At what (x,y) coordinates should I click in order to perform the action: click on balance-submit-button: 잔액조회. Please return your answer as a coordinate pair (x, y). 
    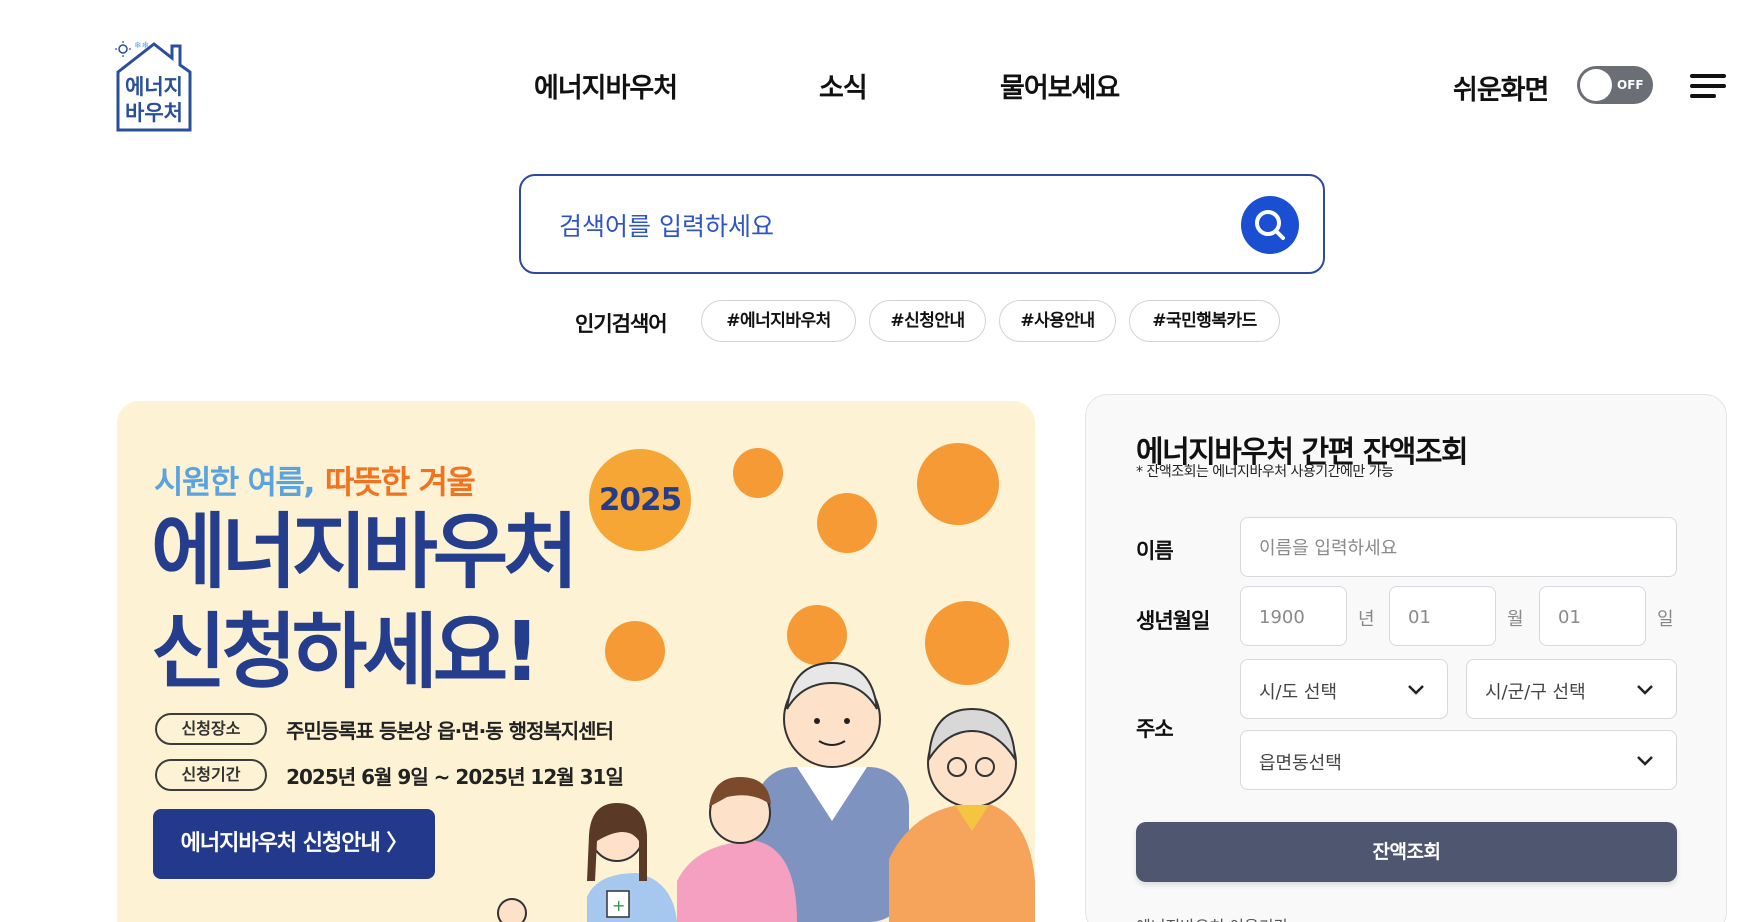
    Looking at the image, I should click on (1406, 852).